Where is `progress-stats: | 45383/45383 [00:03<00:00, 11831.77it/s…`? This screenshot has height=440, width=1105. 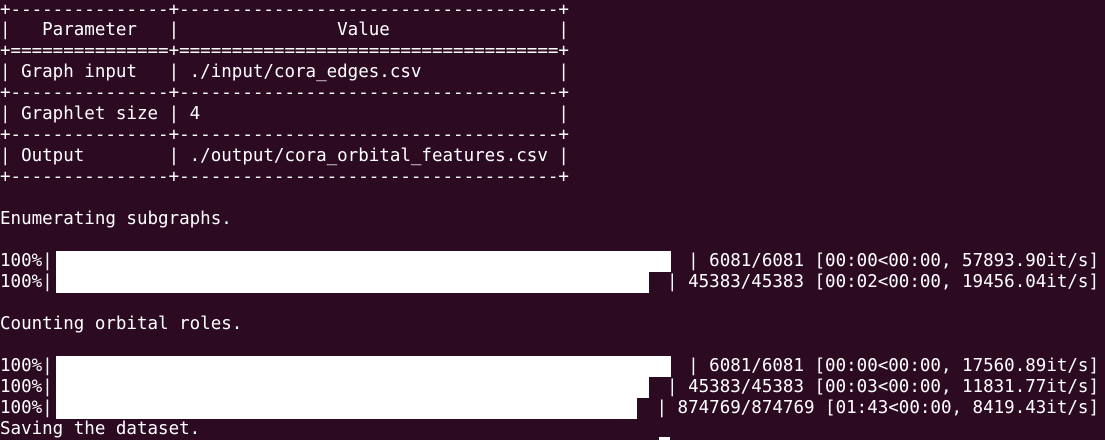
progress-stats: | 45383/45383 [00:03<00:00, 11831.77it/s… is located at coordinates (883, 387).